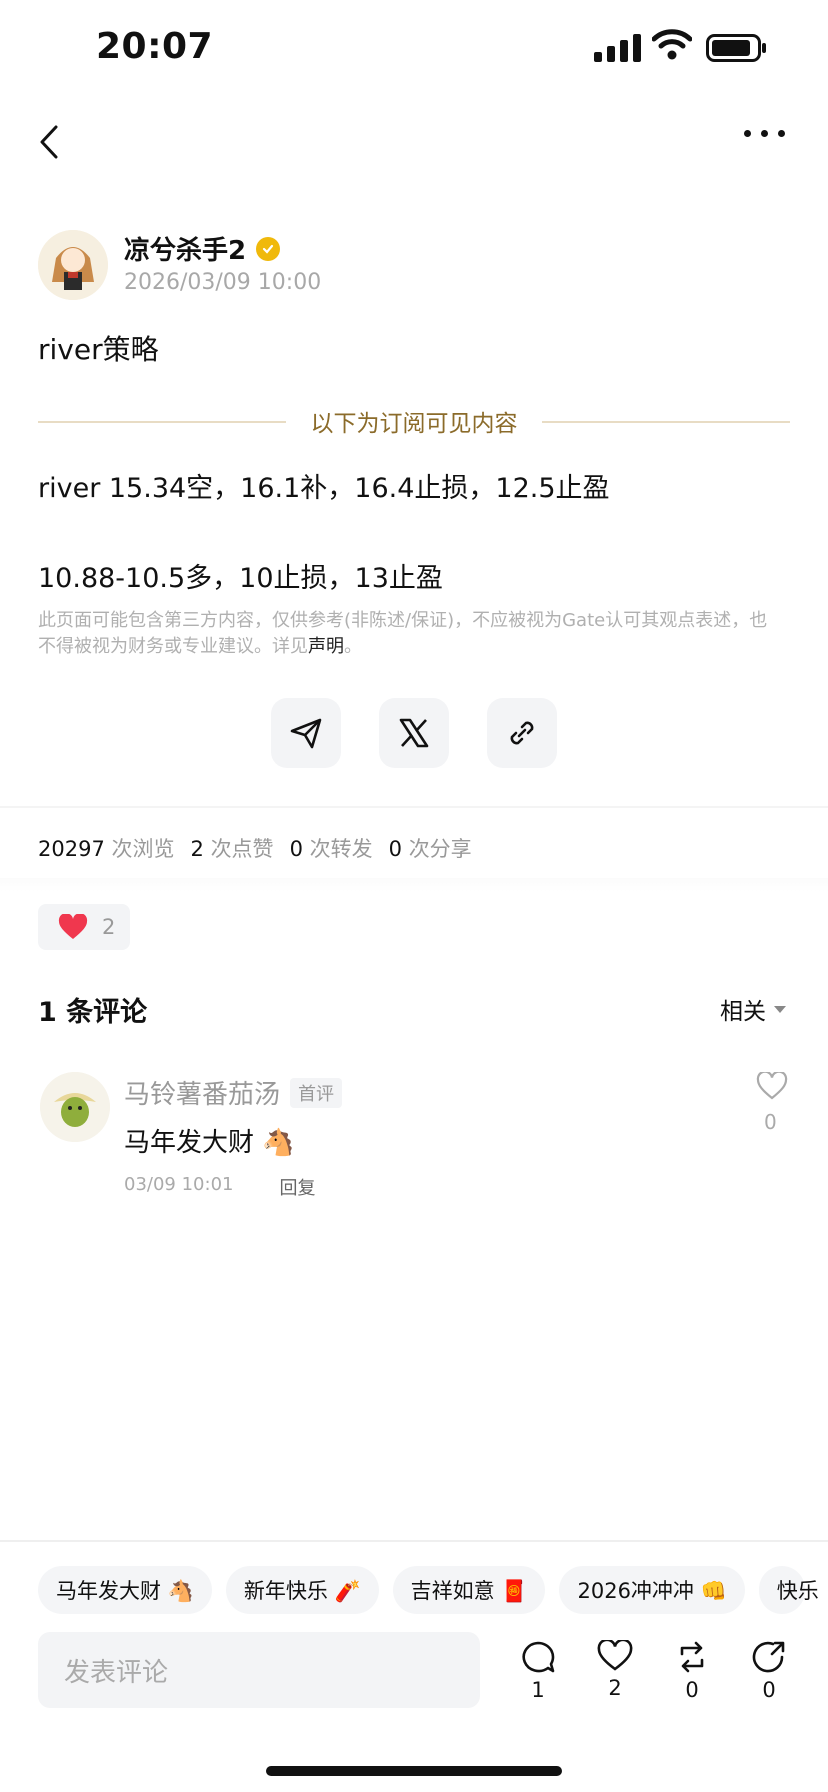 The width and height of the screenshot is (828, 1792). Describe the element at coordinates (692, 1657) in the screenshot. I see `repost-icon` at that location.